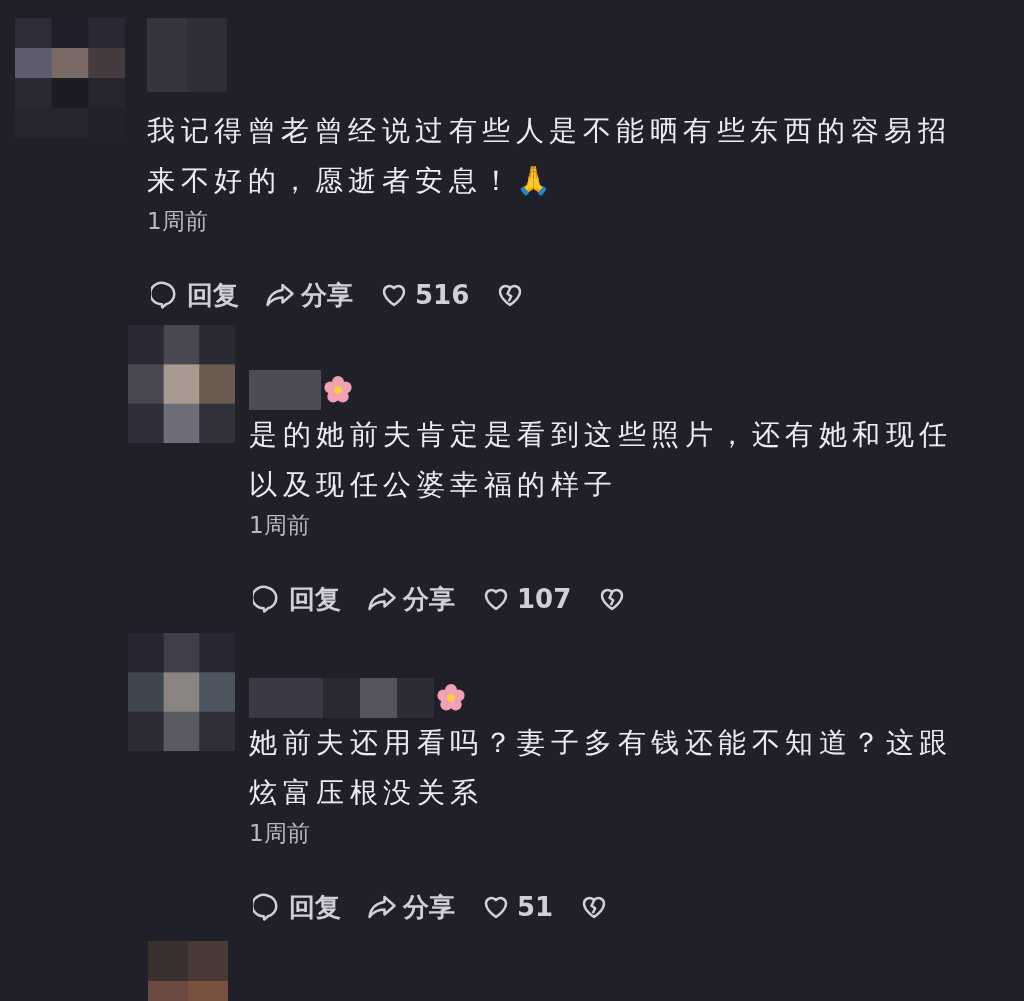  Describe the element at coordinates (601, 768) in the screenshot. I see `comment-text: 她前夫还用看吗？妻子多有钱还能不知道？这跟炫富压根没关系` at that location.